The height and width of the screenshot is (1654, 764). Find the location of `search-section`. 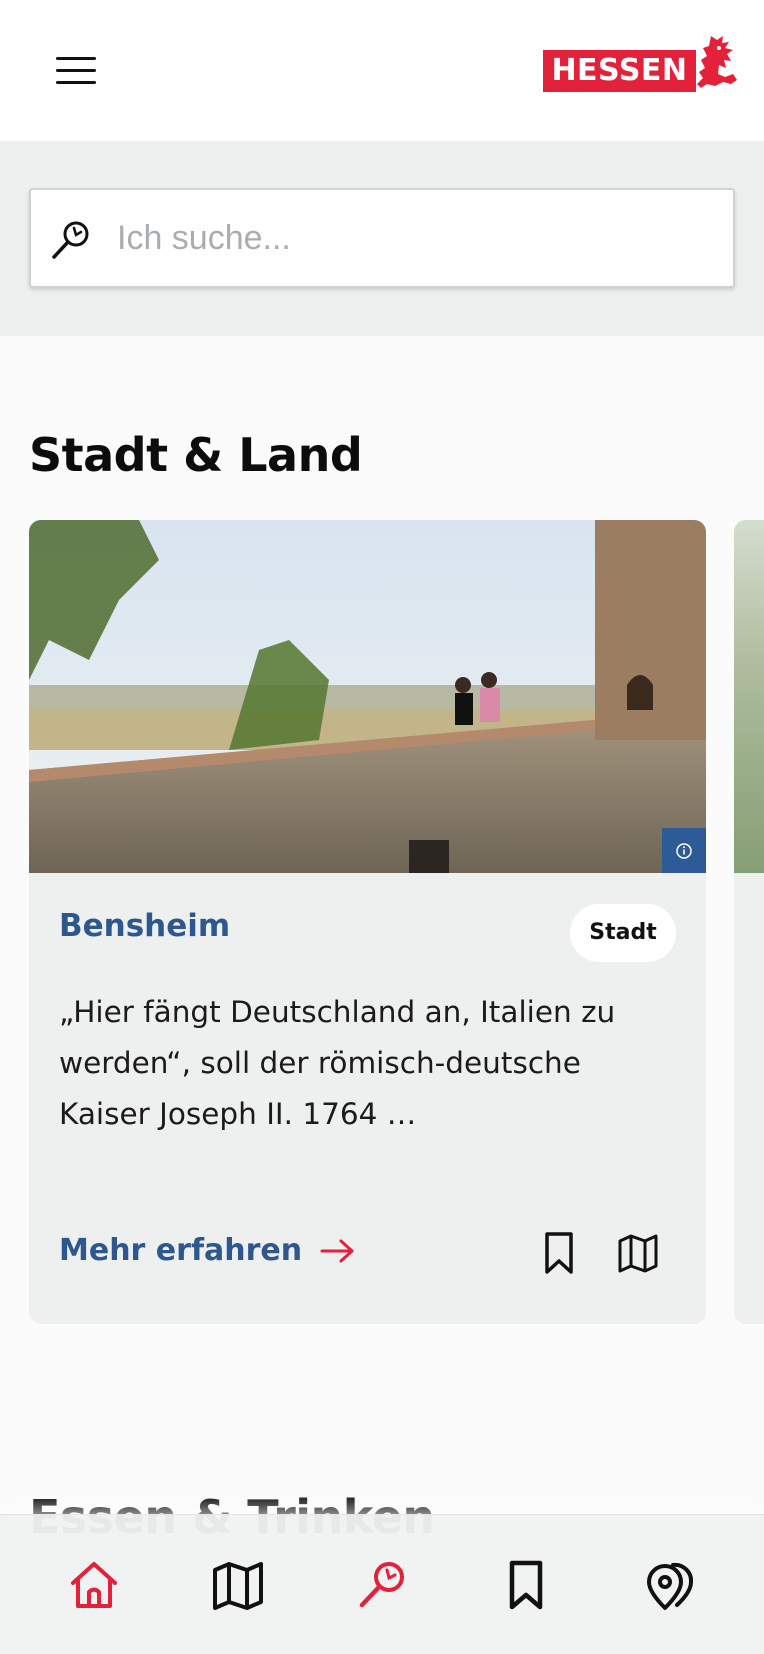

search-section is located at coordinates (382, 238).